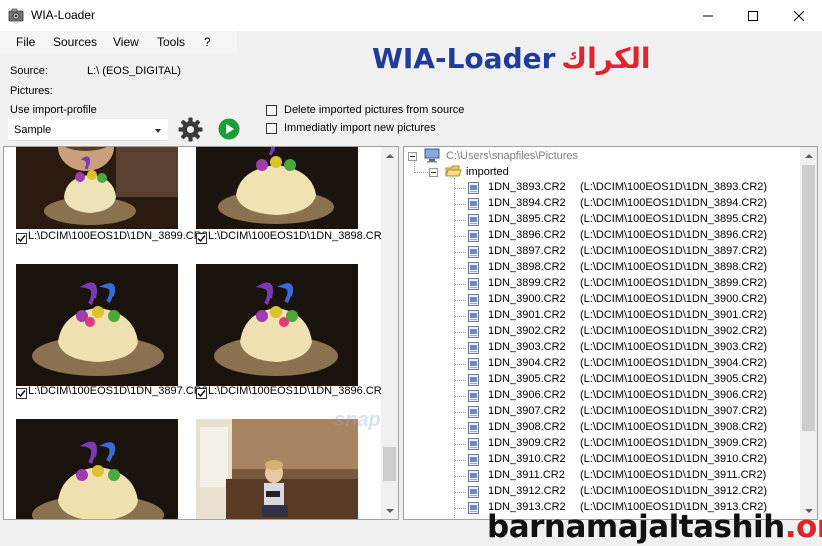 This screenshot has width=822, height=546. What do you see at coordinates (126, 42) in the screenshot?
I see `menu-view: View` at bounding box center [126, 42].